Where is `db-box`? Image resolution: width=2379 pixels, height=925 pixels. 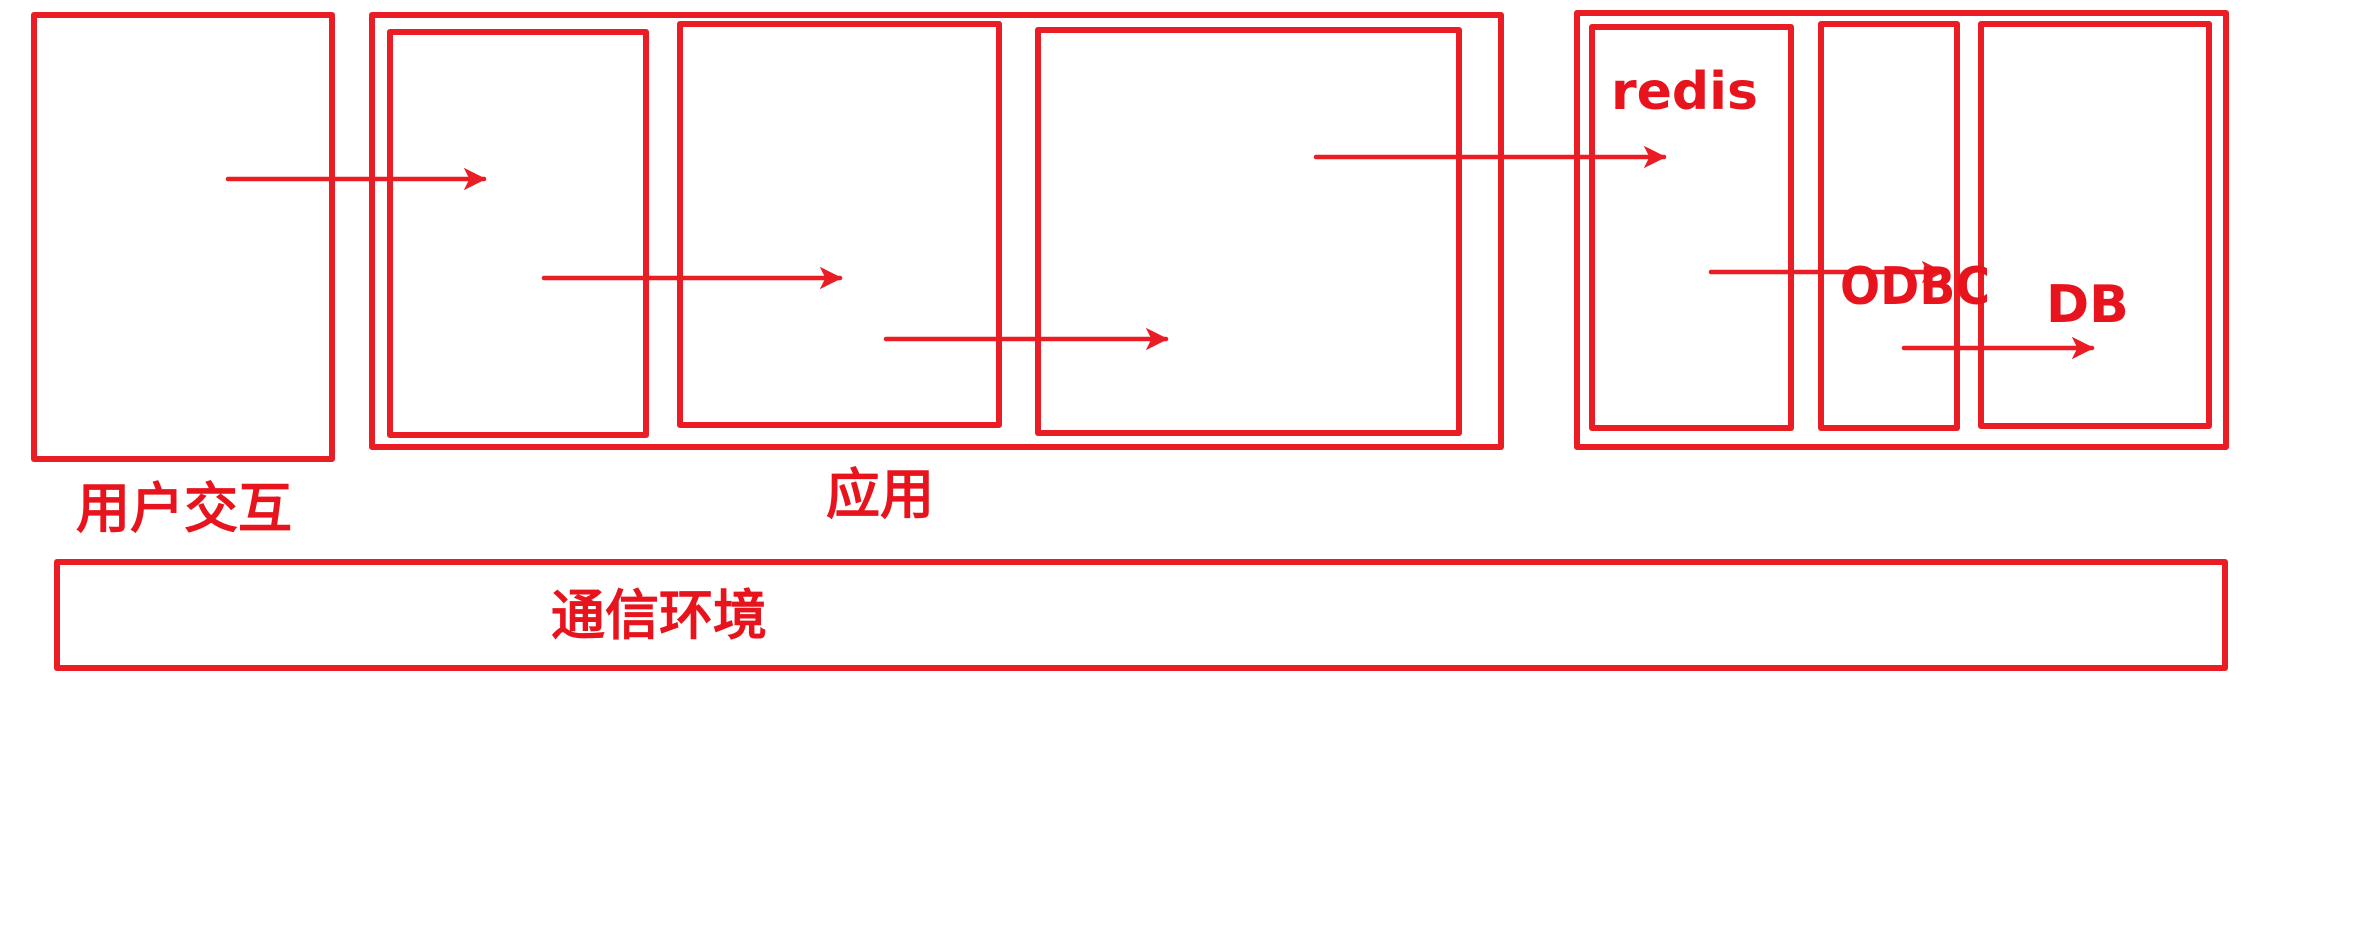
db-box is located at coordinates (2095, 225).